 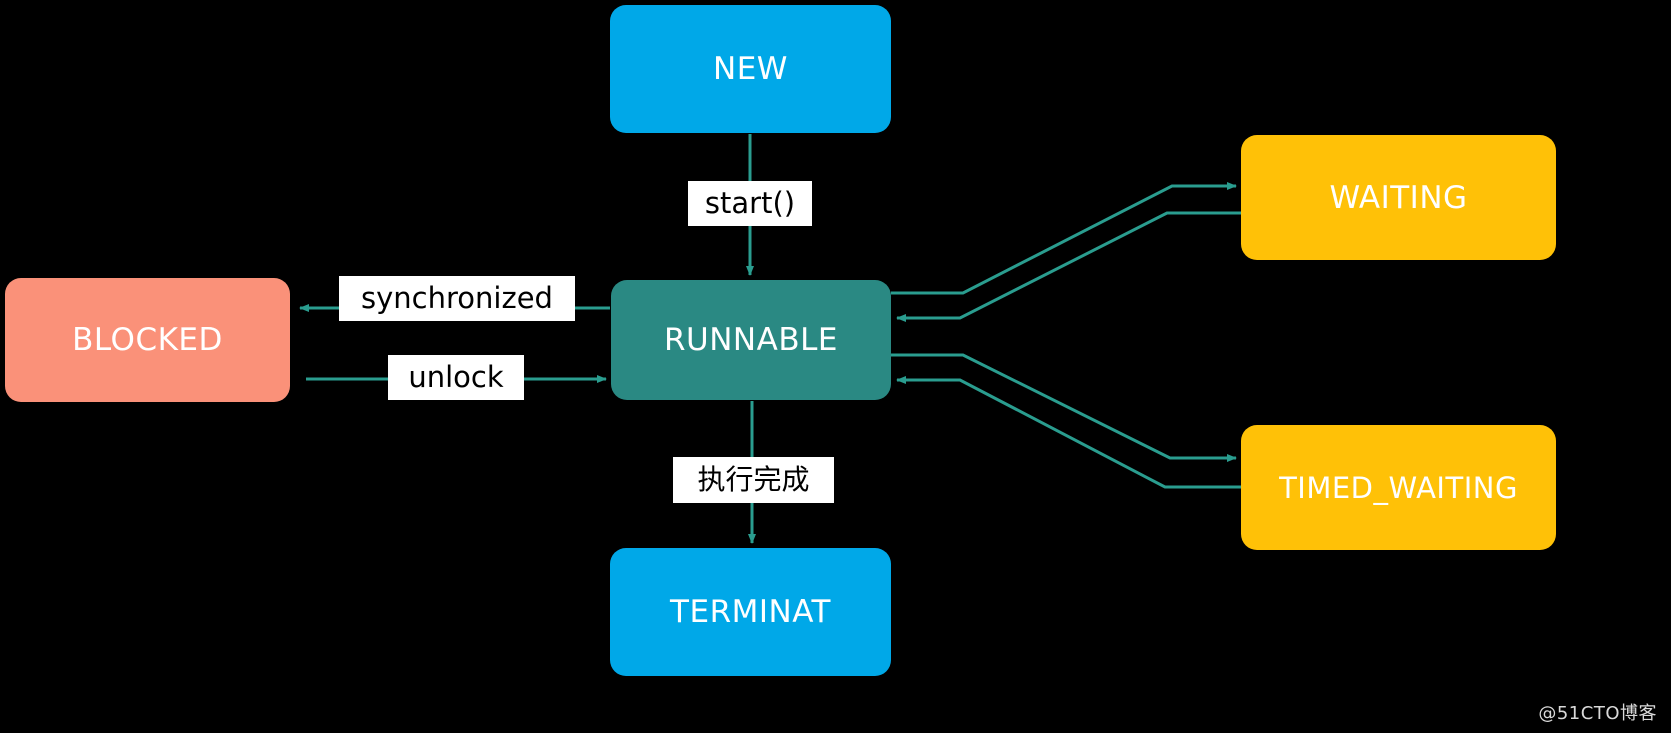 I want to click on state-node-blocked: BLOCKED, so click(x=147, y=340).